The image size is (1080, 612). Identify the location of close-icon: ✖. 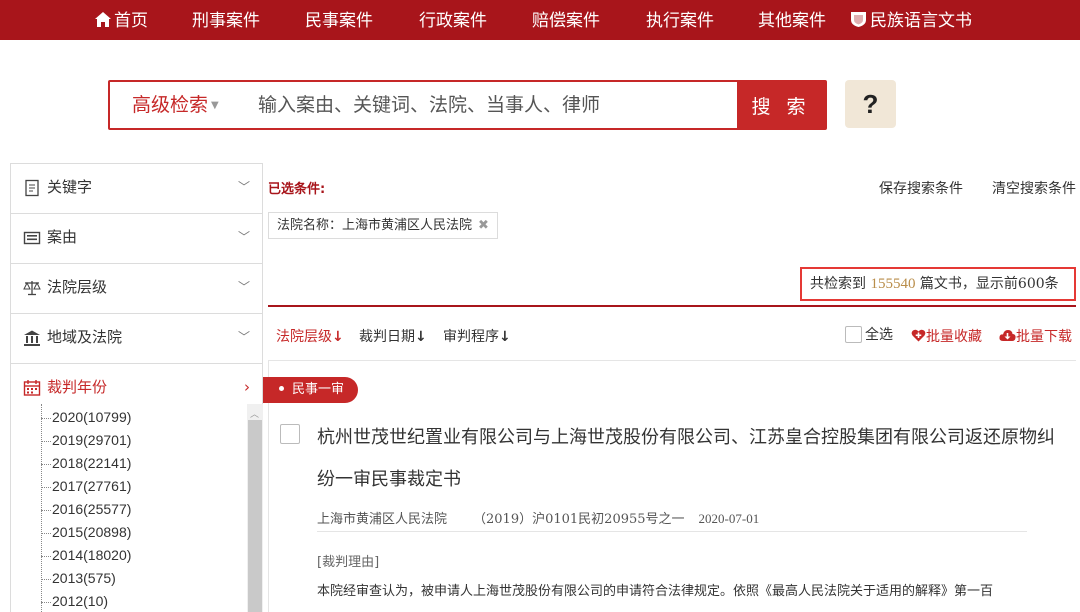
(483, 225).